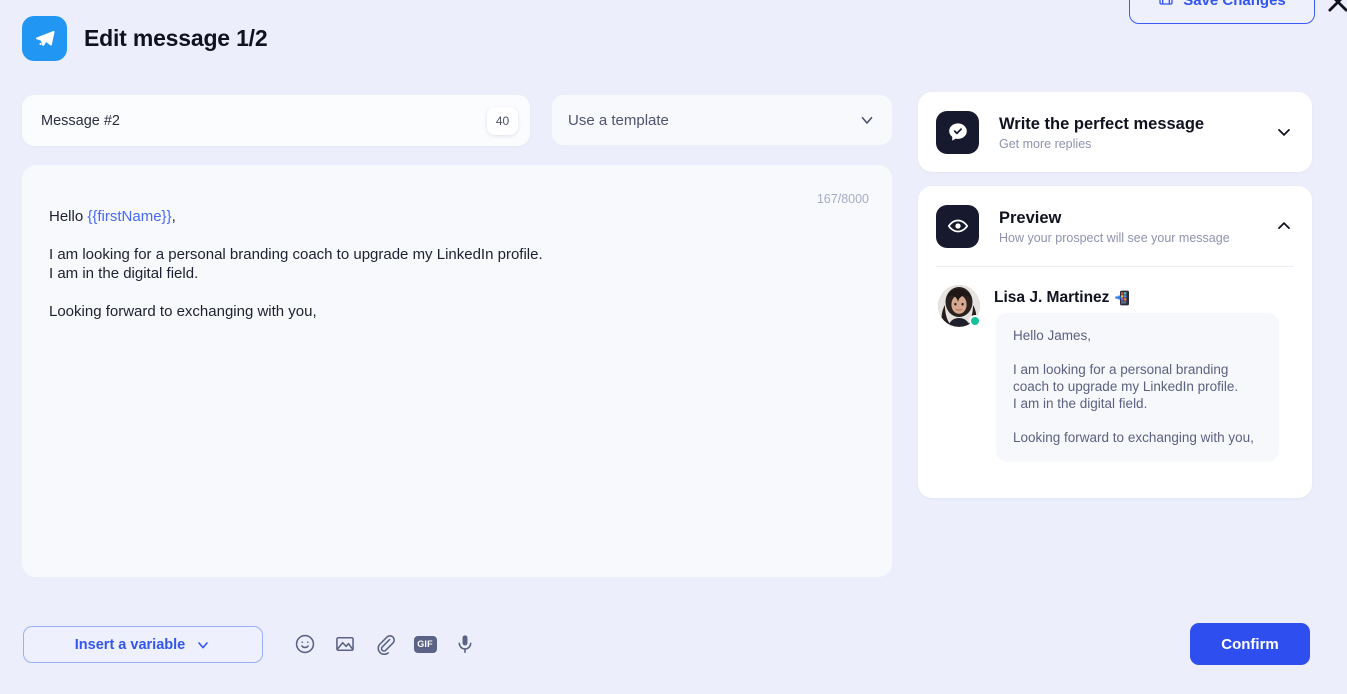  I want to click on microphone-icon-button, so click(465, 644).